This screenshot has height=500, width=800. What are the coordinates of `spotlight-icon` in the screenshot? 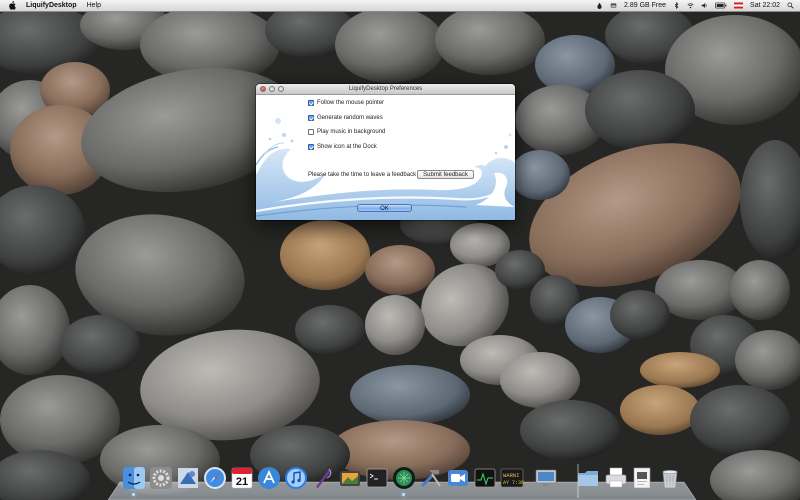 It's located at (790, 5).